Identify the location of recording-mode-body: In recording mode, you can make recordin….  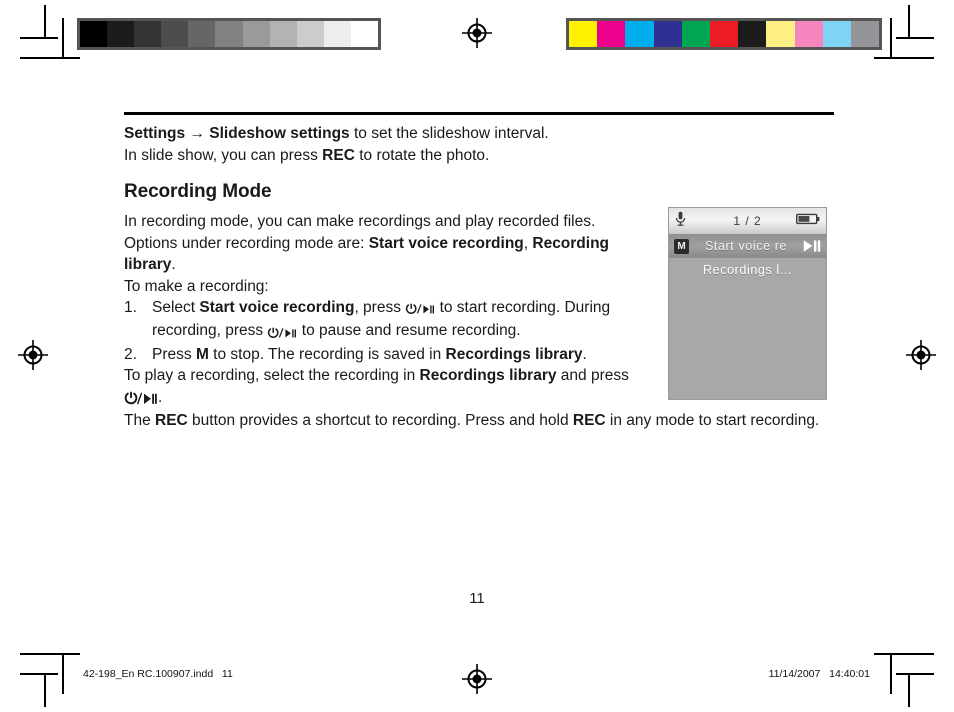
(388, 288).